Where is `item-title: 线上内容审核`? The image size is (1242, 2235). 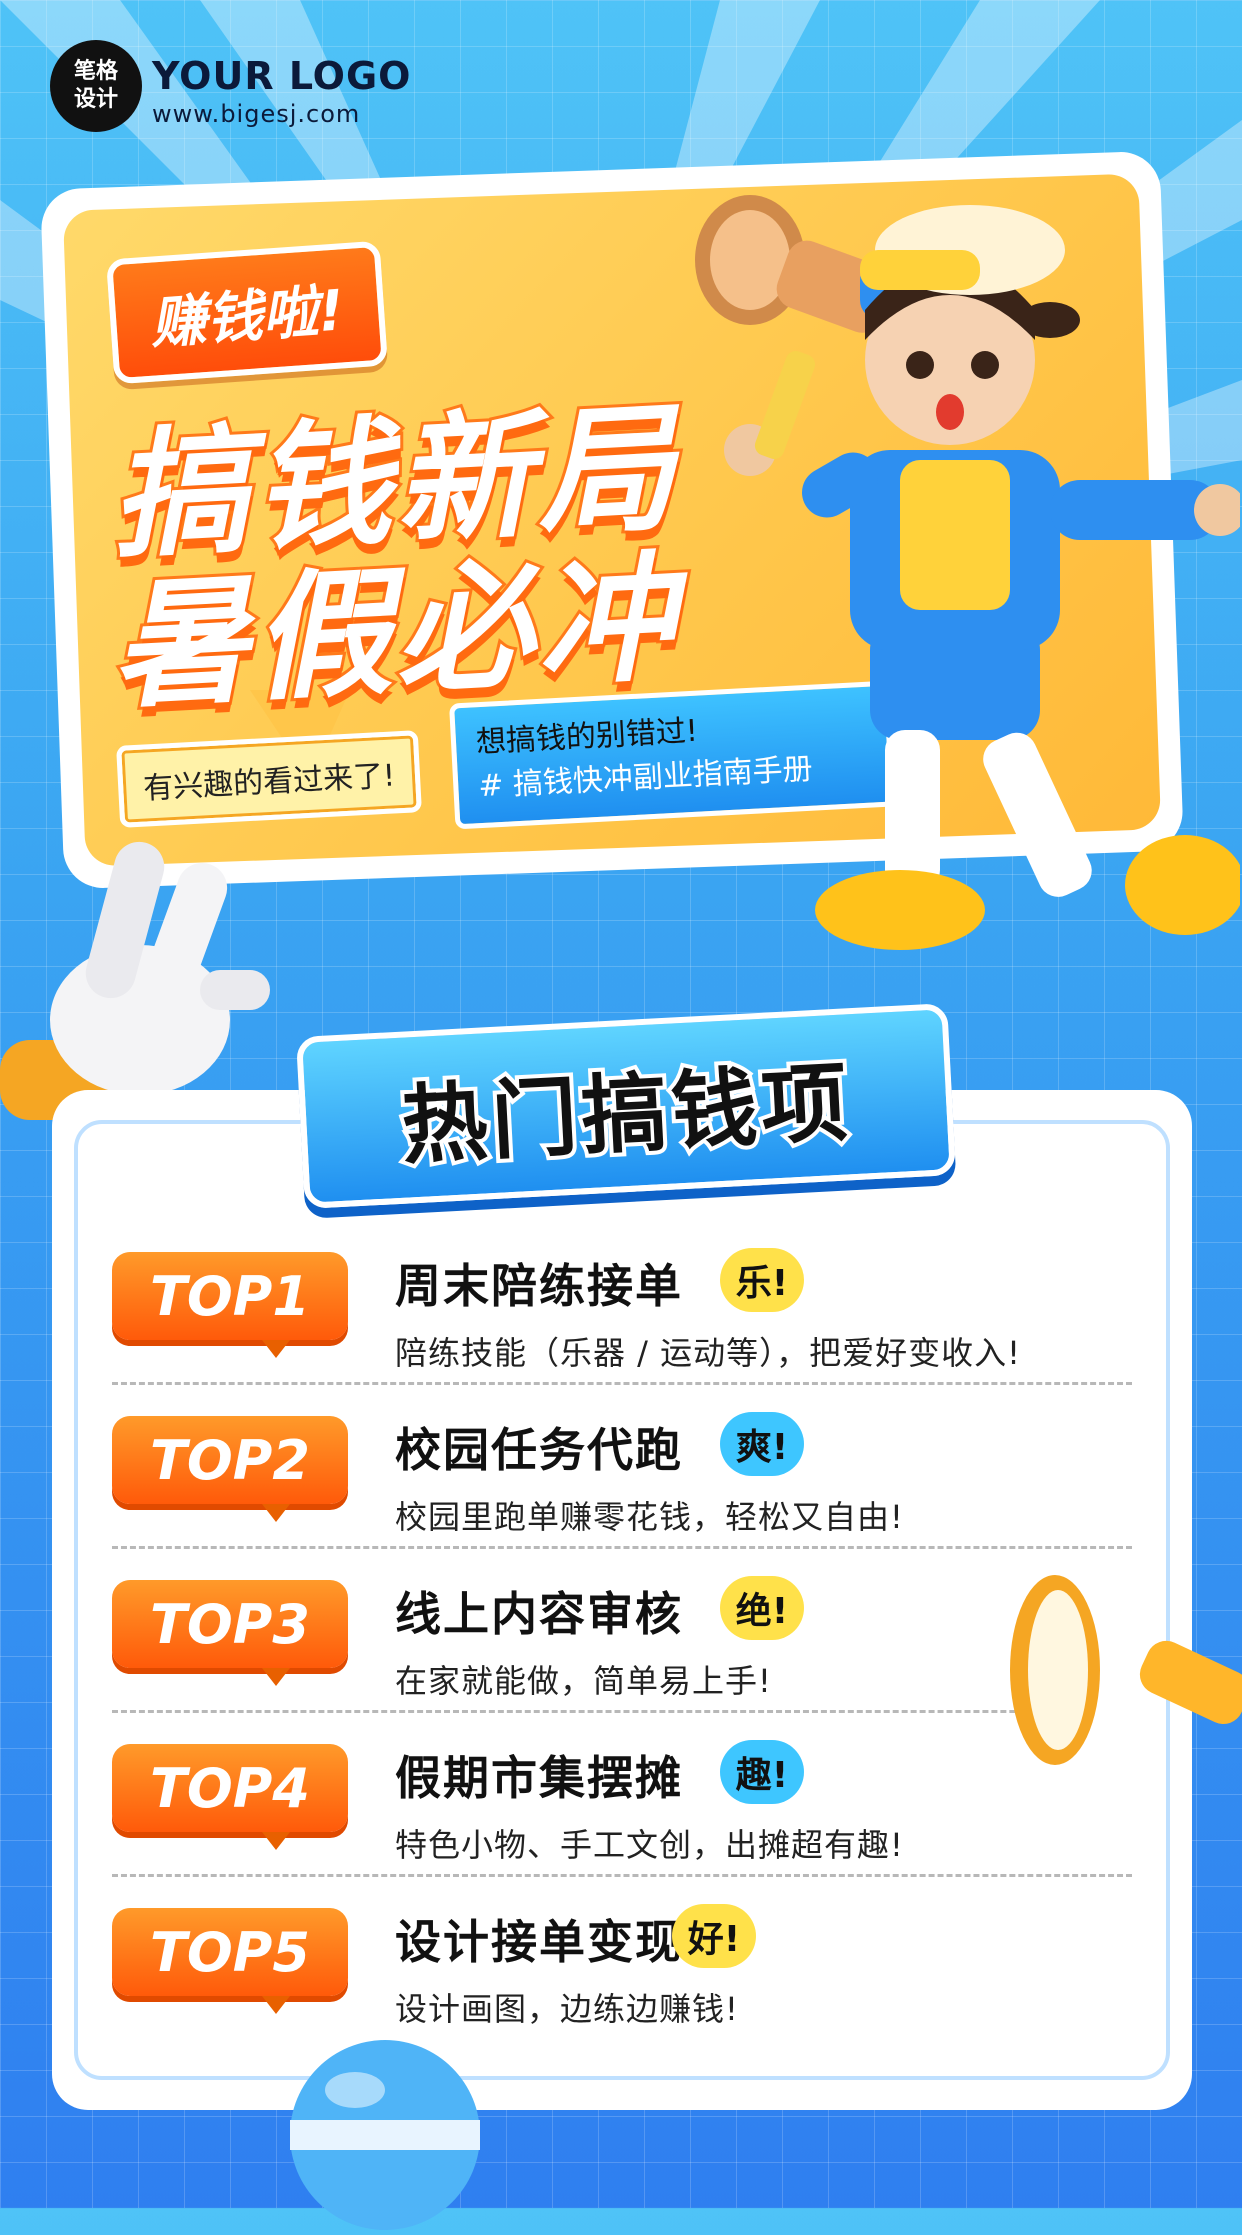 item-title: 线上内容审核 is located at coordinates (539, 1614).